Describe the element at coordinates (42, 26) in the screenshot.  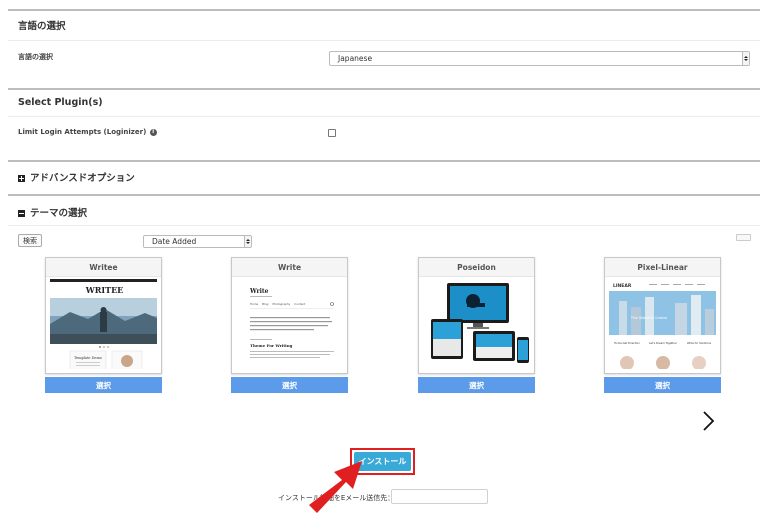
I see `language-section-title: 言語の選択` at that location.